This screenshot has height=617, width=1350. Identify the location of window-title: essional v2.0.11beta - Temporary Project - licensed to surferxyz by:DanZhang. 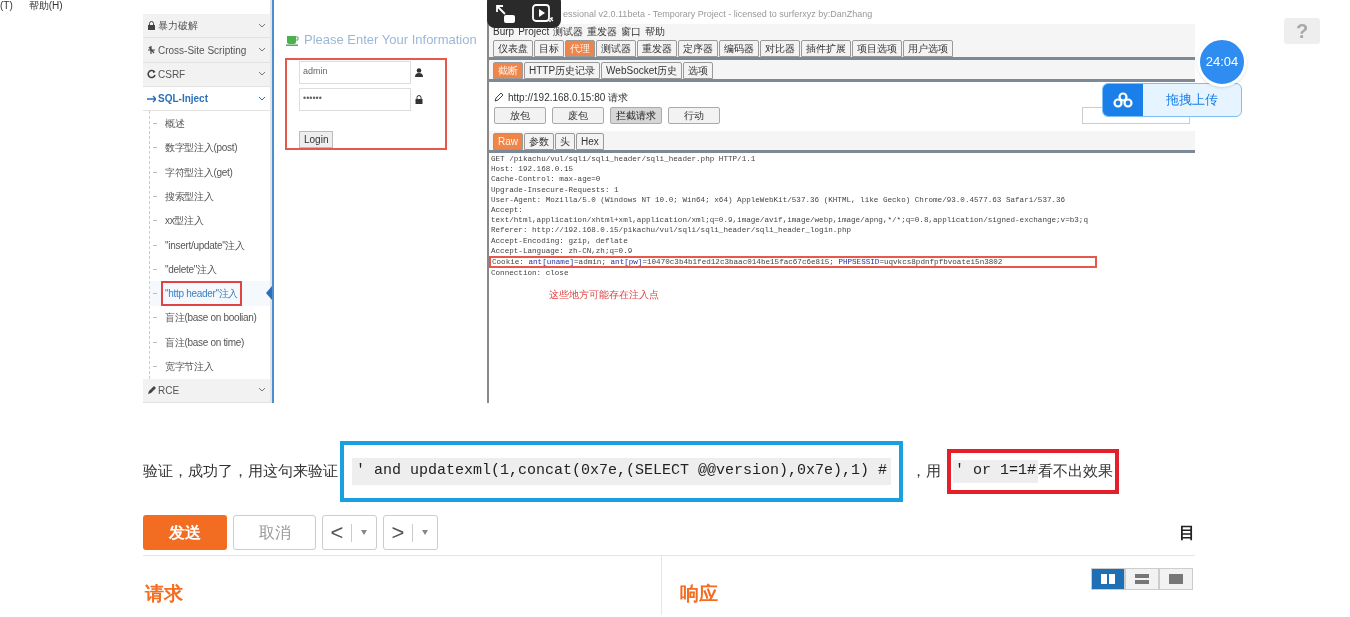
(718, 14).